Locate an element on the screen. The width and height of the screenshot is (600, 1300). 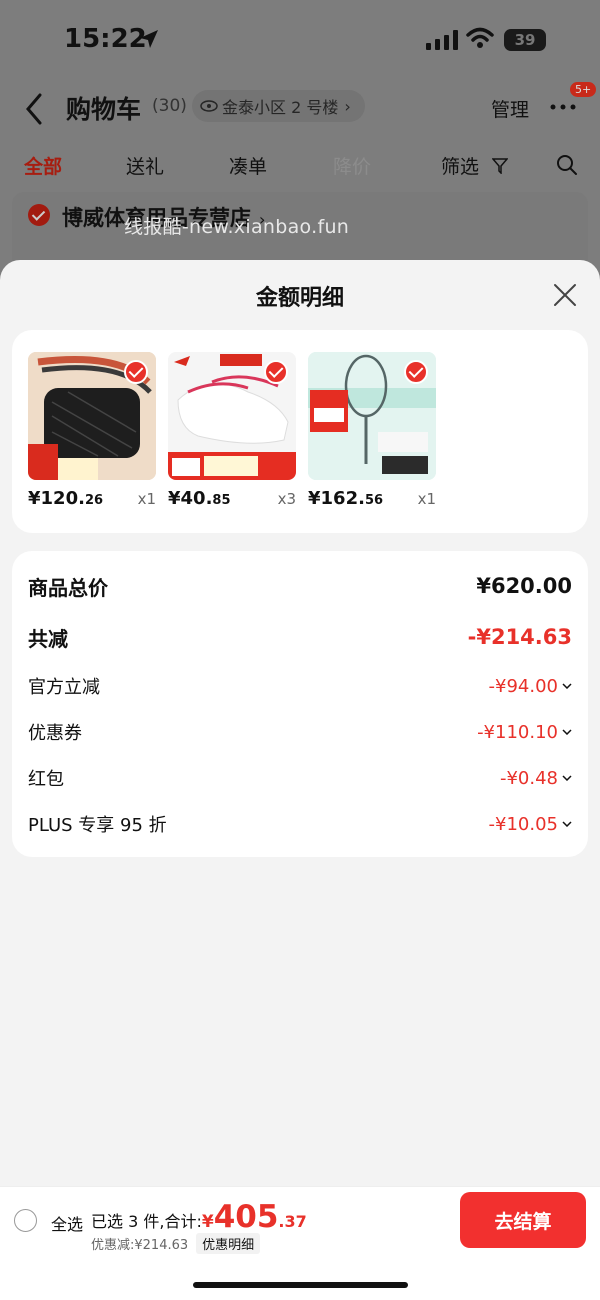
wifi-icon is located at coordinates (480, 37).